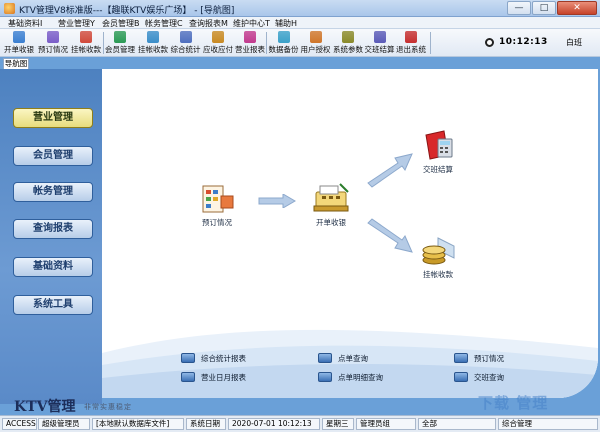 The image size is (600, 432). I want to click on toolbar-button-6: 应收应付, so click(218, 43).